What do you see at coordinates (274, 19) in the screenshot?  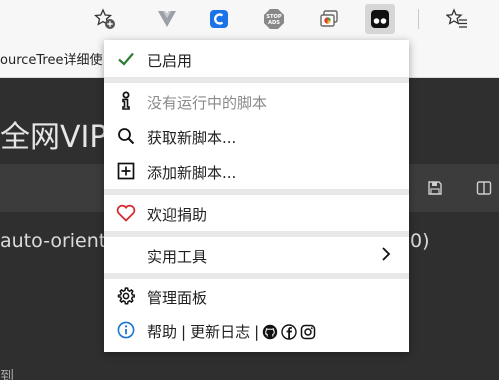 I see `stop-ads-icon: STOP ADS` at bounding box center [274, 19].